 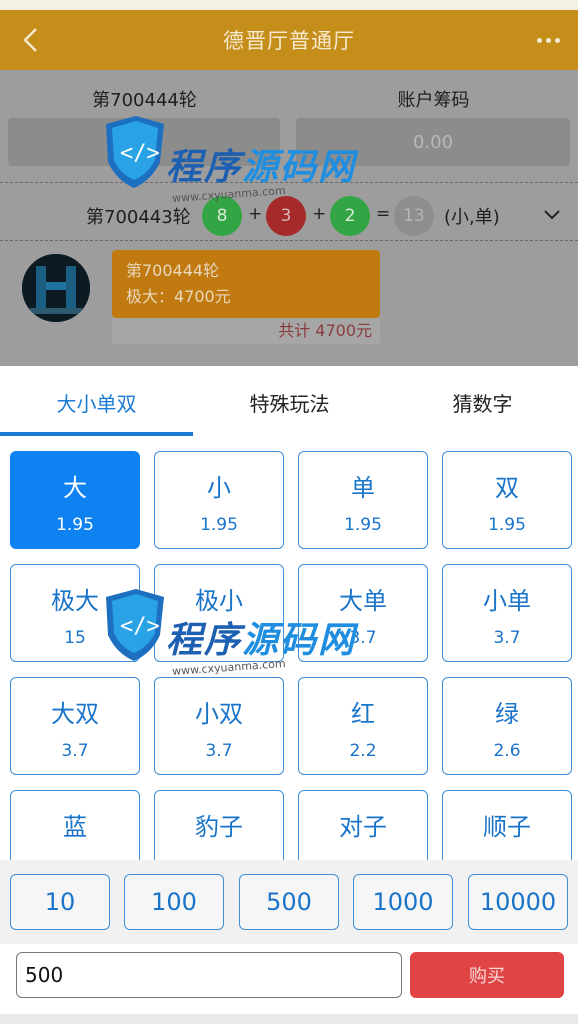 I want to click on home-indicator-bar, so click(x=289, y=1019).